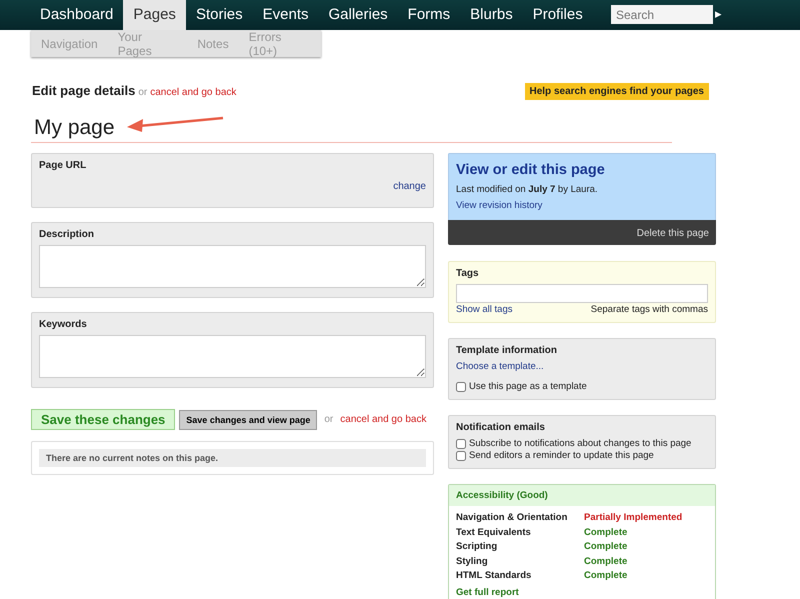  What do you see at coordinates (103, 419) in the screenshot?
I see `save-button: Save these changes` at bounding box center [103, 419].